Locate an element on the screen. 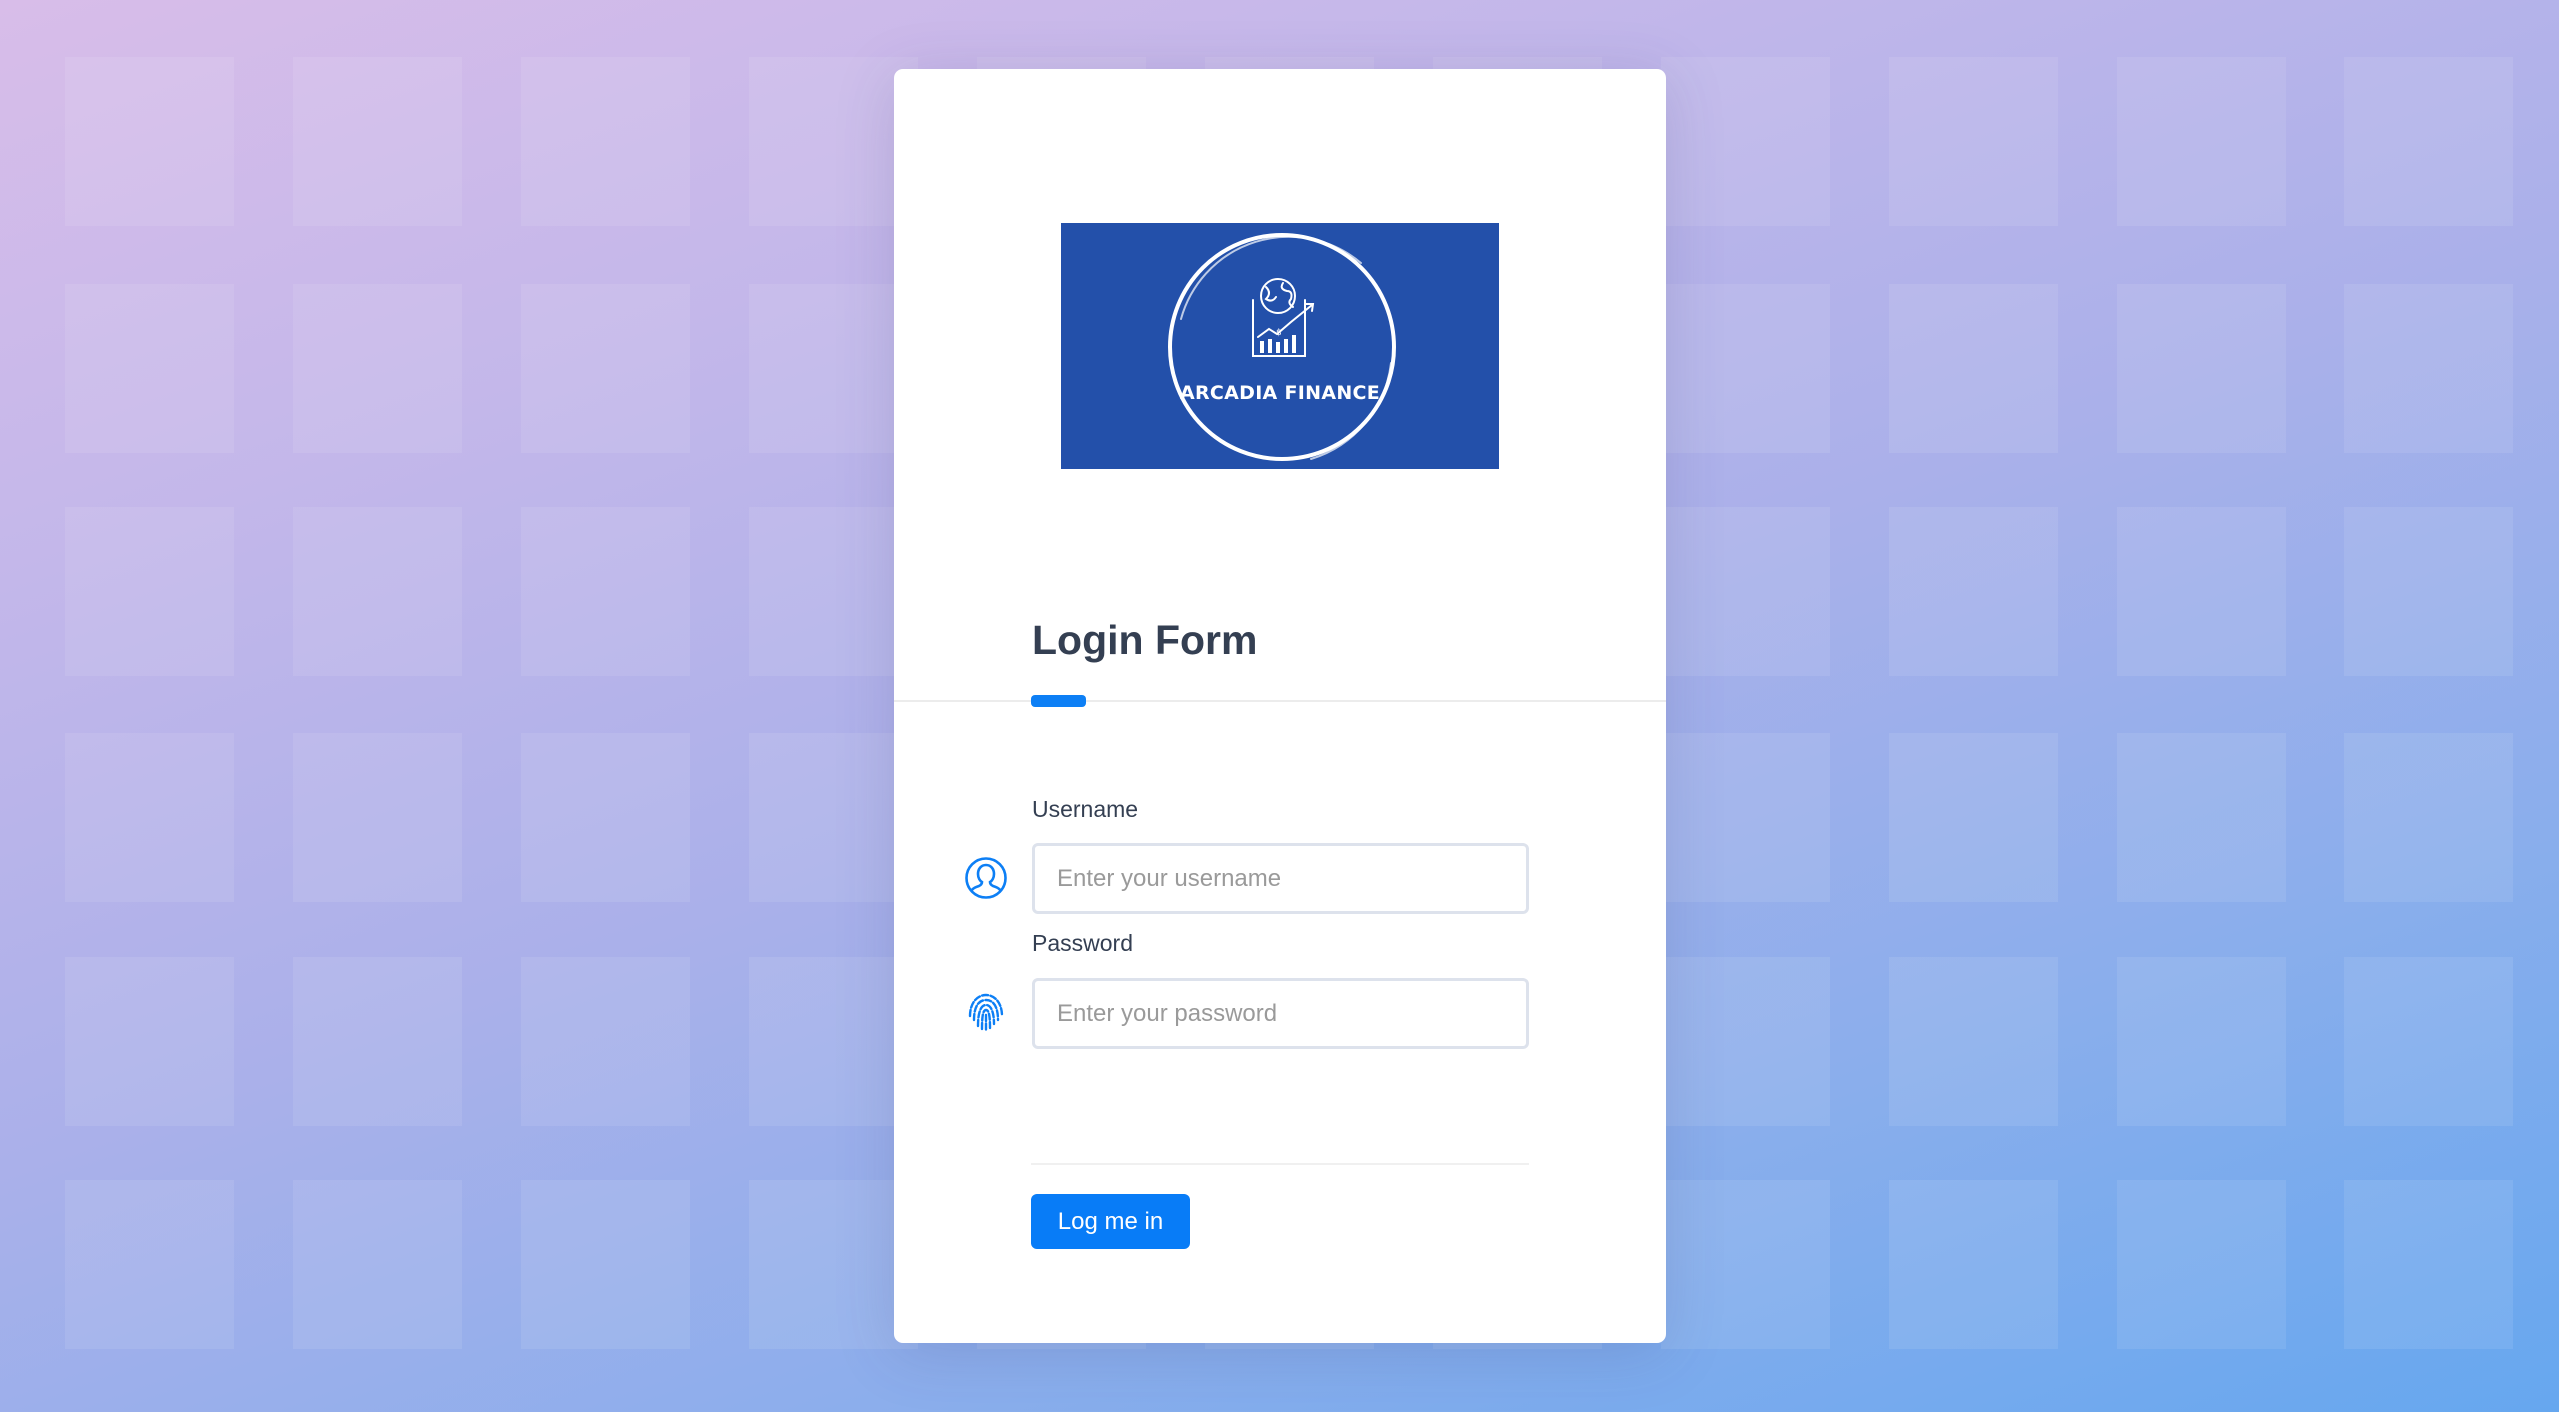  logo-emblem: $ is located at coordinates (1282, 347).